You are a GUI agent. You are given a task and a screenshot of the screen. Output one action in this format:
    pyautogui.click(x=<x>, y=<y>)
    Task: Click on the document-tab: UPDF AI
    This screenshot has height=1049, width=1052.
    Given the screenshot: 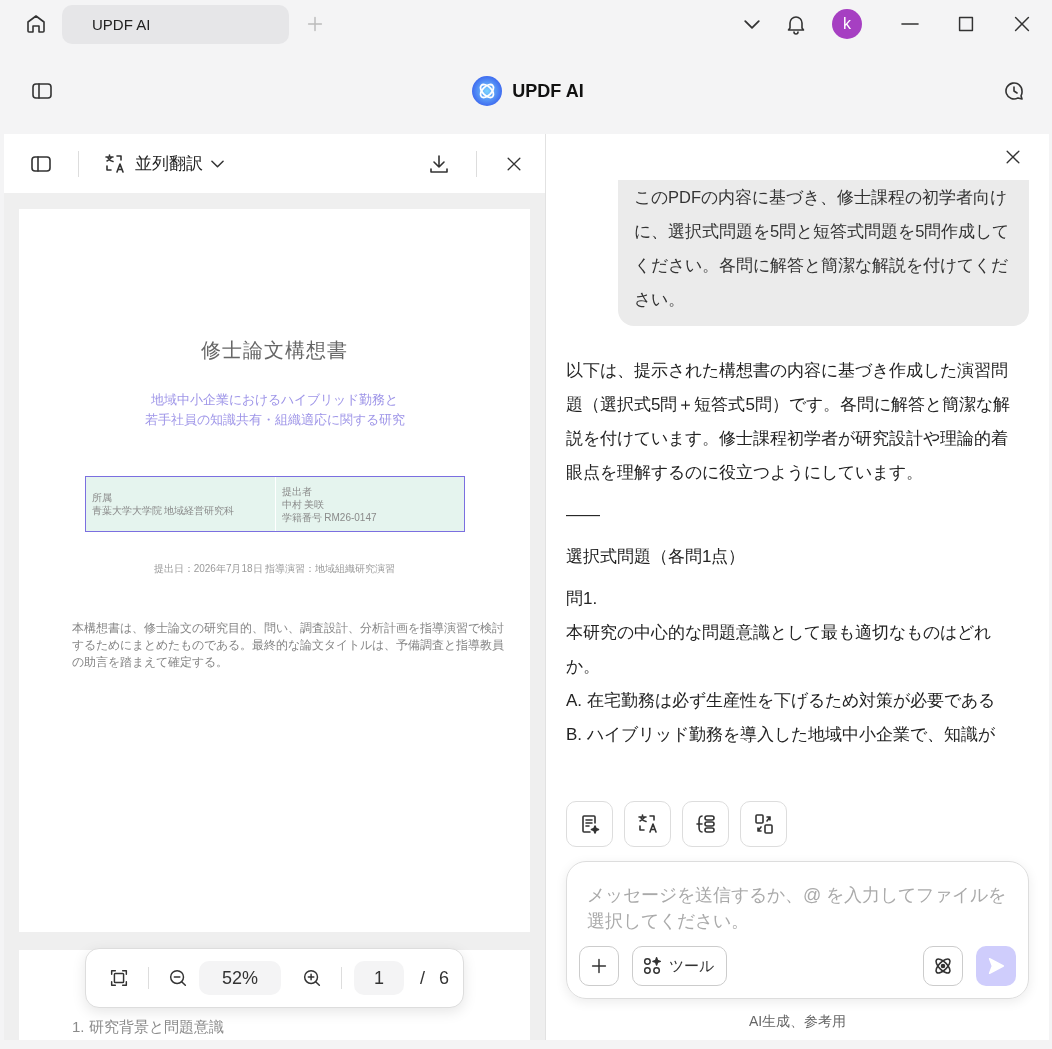 What is the action you would take?
    pyautogui.click(x=175, y=24)
    